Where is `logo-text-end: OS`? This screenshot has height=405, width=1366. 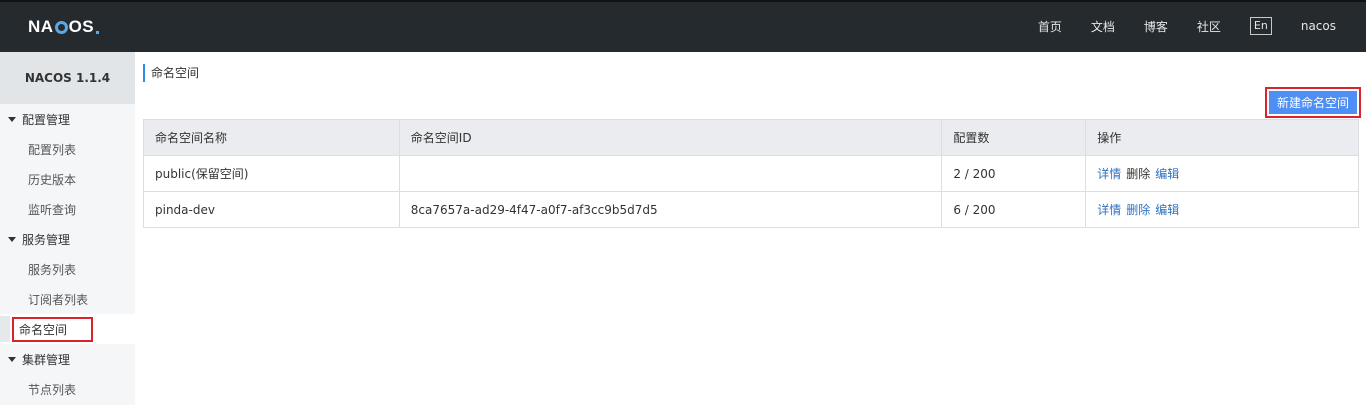 logo-text-end: OS is located at coordinates (81, 26).